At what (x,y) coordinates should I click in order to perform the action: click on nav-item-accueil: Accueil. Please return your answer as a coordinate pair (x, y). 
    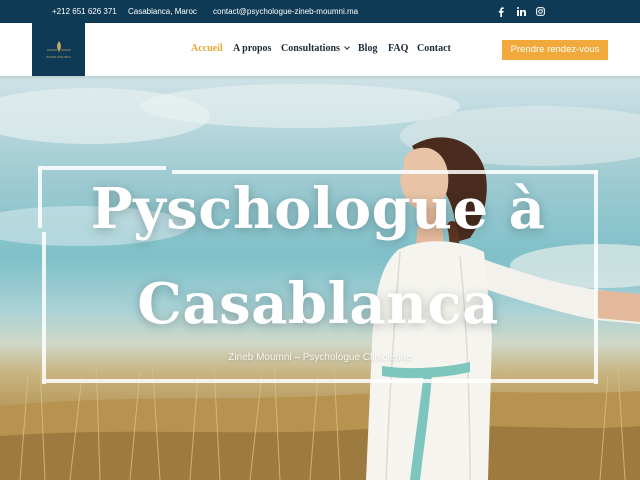
    Looking at the image, I should click on (207, 48).